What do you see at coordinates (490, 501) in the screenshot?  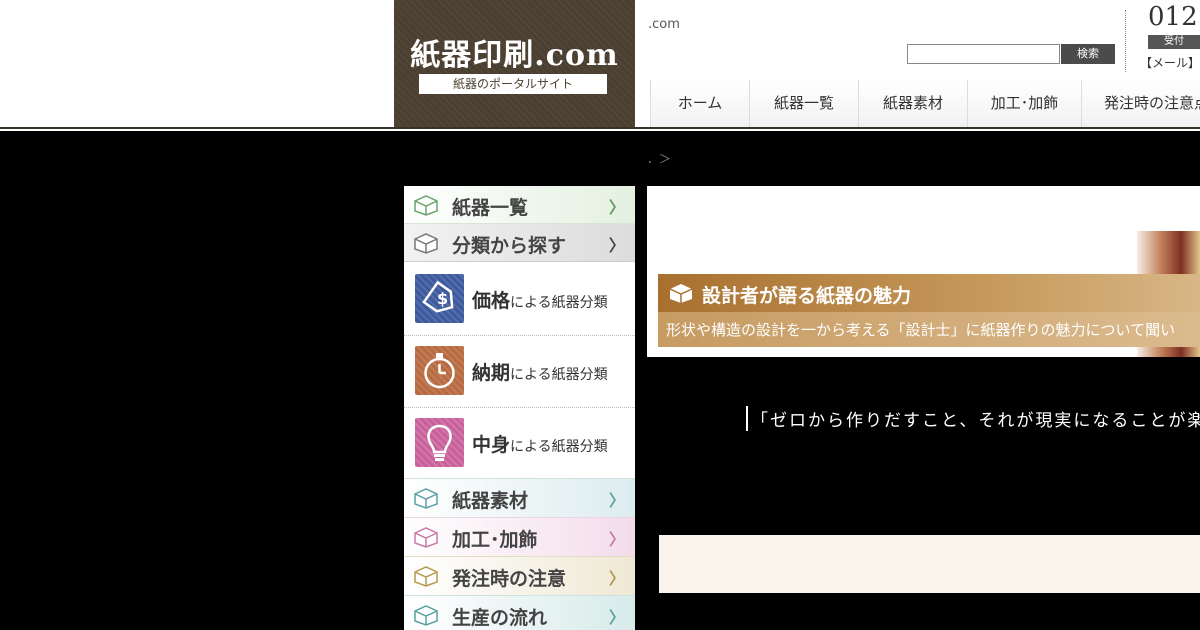 I see `sidebar-item-label: 紙器素材` at bounding box center [490, 501].